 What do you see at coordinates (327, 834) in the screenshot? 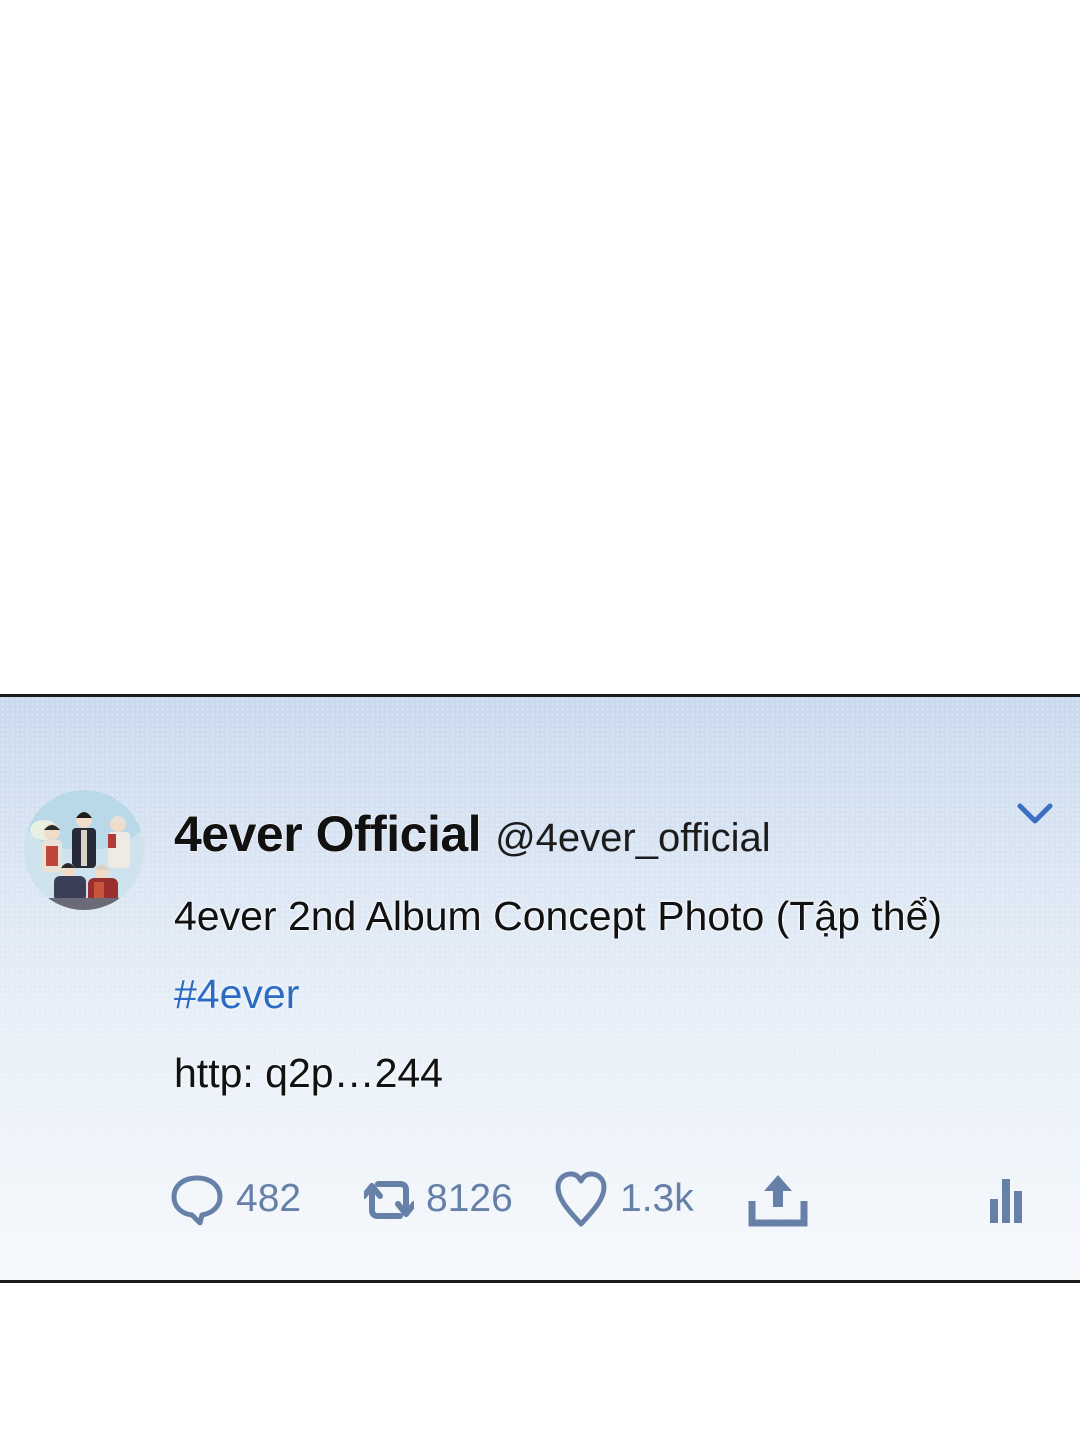
I see `display-name: 4ever Official` at bounding box center [327, 834].